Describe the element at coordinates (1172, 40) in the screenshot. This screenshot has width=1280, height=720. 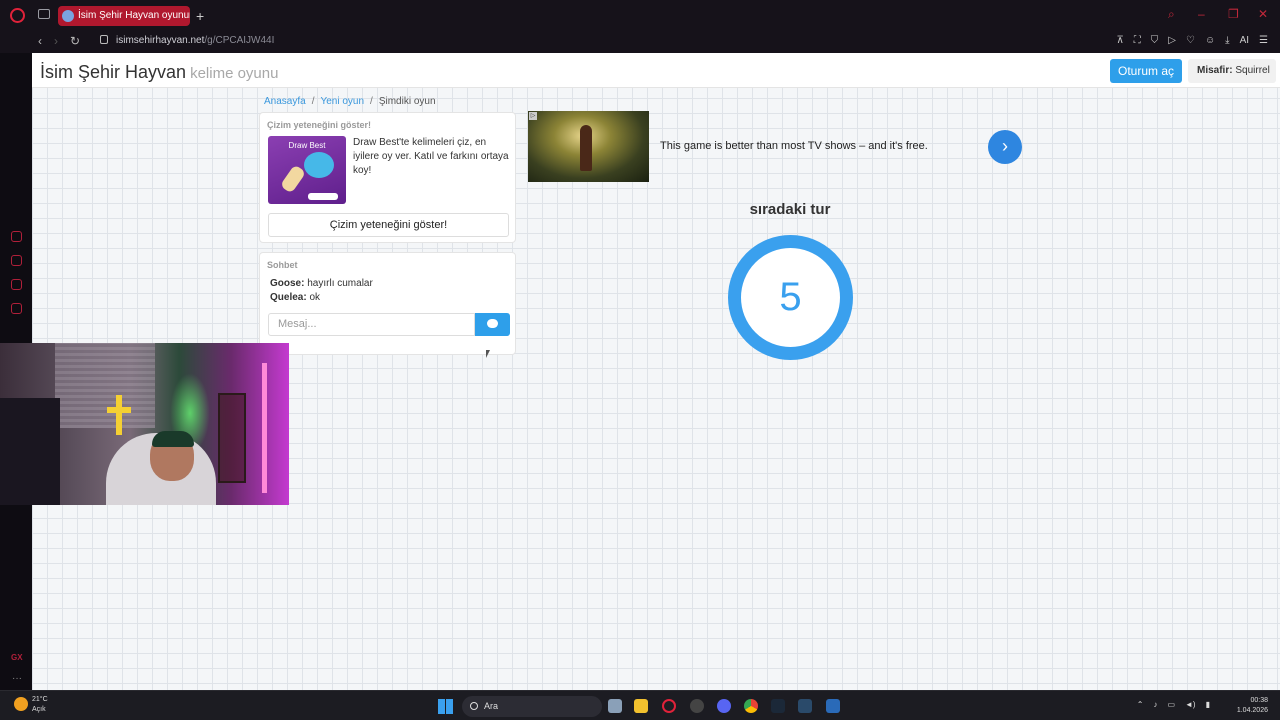
I see `play-icon: ▷` at that location.